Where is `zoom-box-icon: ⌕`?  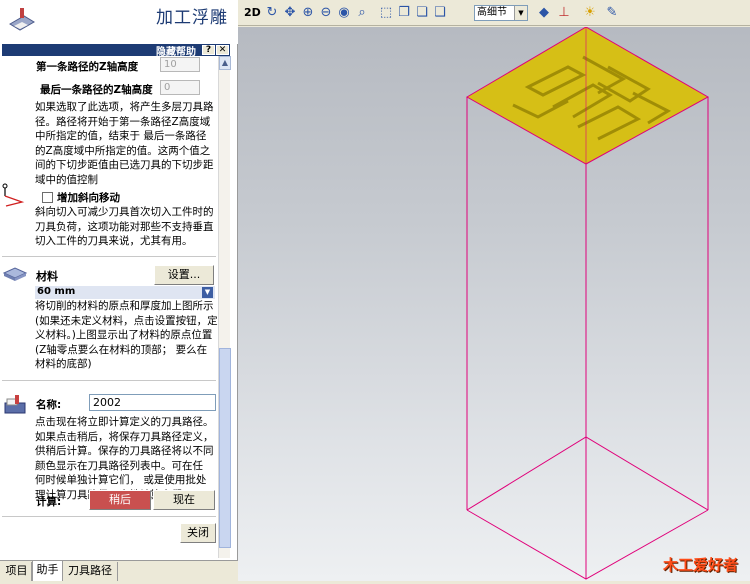
zoom-box-icon: ⌕ is located at coordinates (362, 13).